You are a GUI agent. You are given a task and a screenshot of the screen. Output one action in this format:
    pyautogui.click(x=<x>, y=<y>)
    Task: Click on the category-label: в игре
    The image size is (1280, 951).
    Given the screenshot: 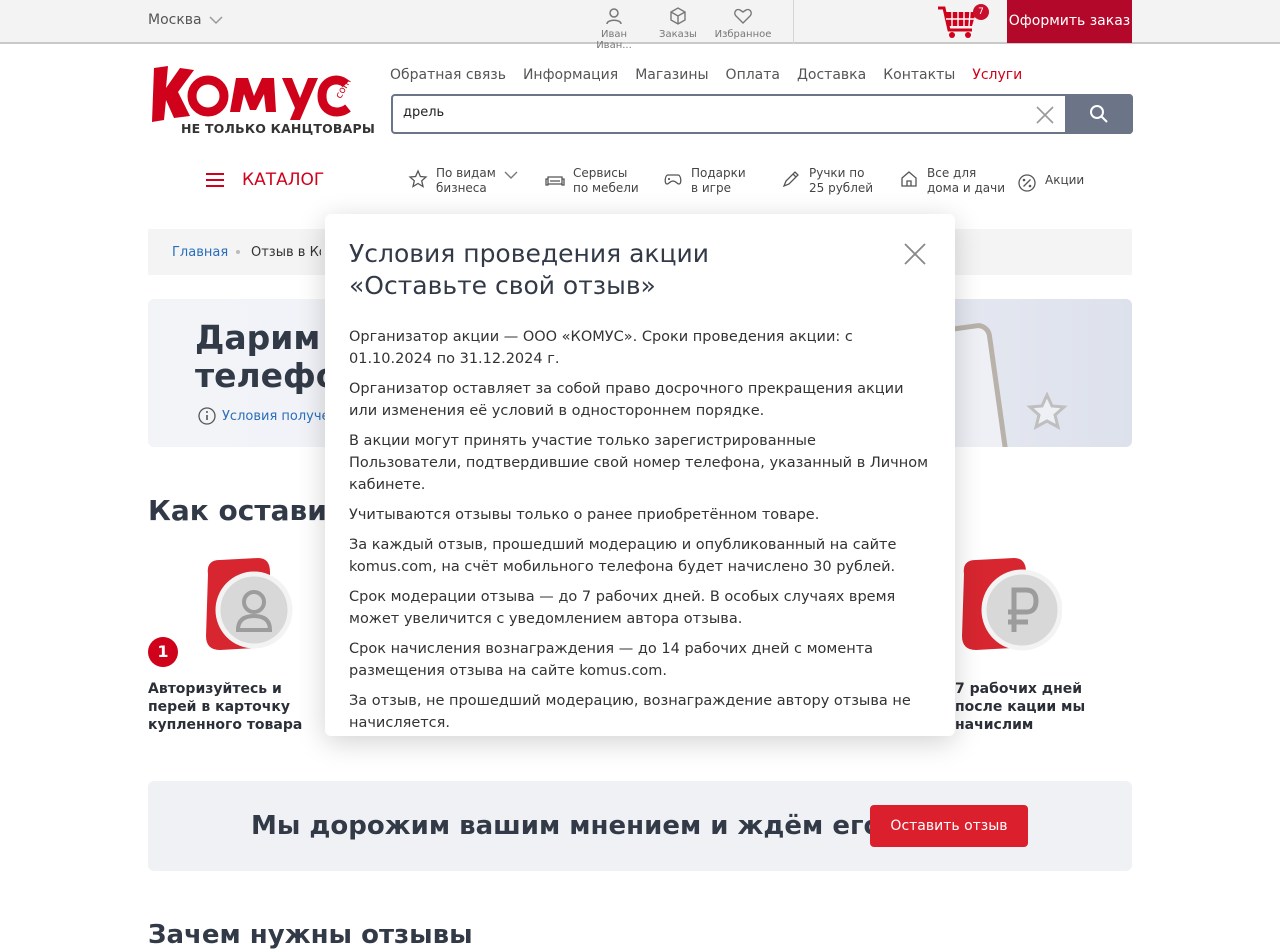 What is the action you would take?
    pyautogui.click(x=711, y=188)
    